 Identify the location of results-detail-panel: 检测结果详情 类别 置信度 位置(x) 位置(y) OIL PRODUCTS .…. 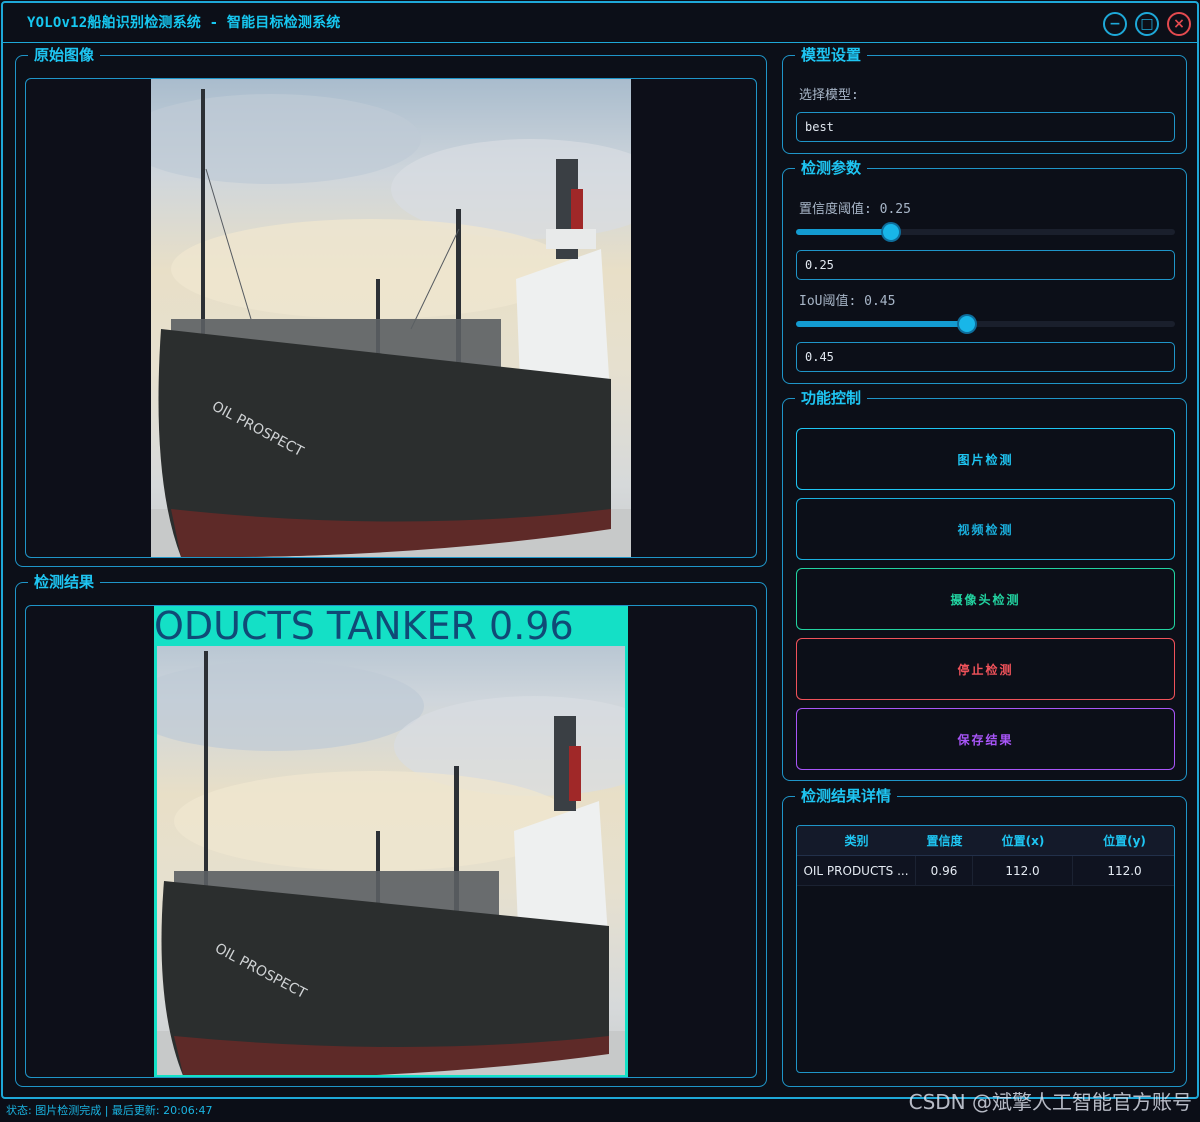
(984, 936).